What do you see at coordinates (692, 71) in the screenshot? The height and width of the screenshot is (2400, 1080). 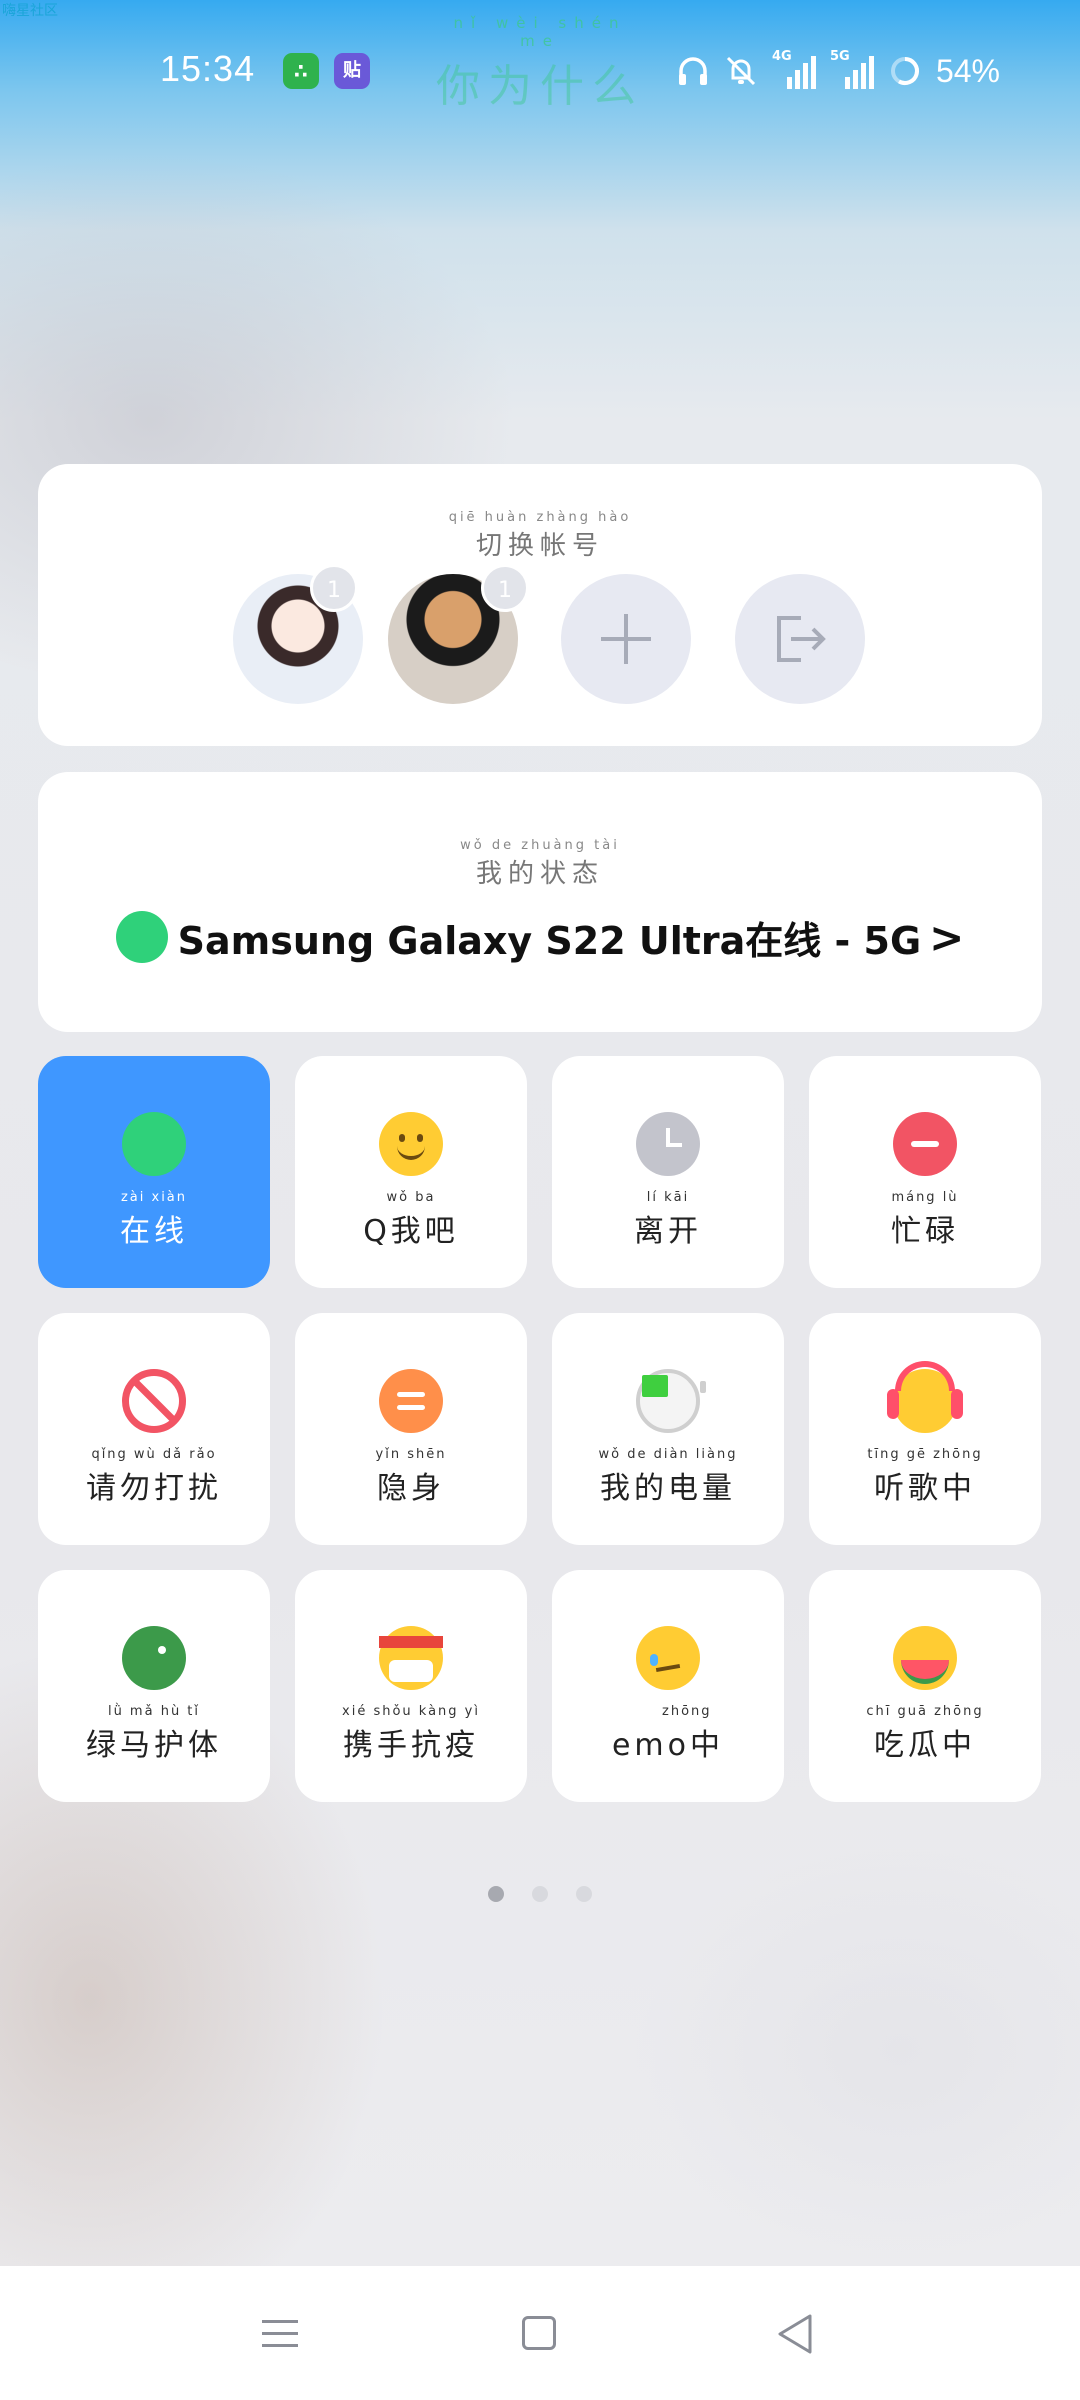 I see `headphones-icon` at bounding box center [692, 71].